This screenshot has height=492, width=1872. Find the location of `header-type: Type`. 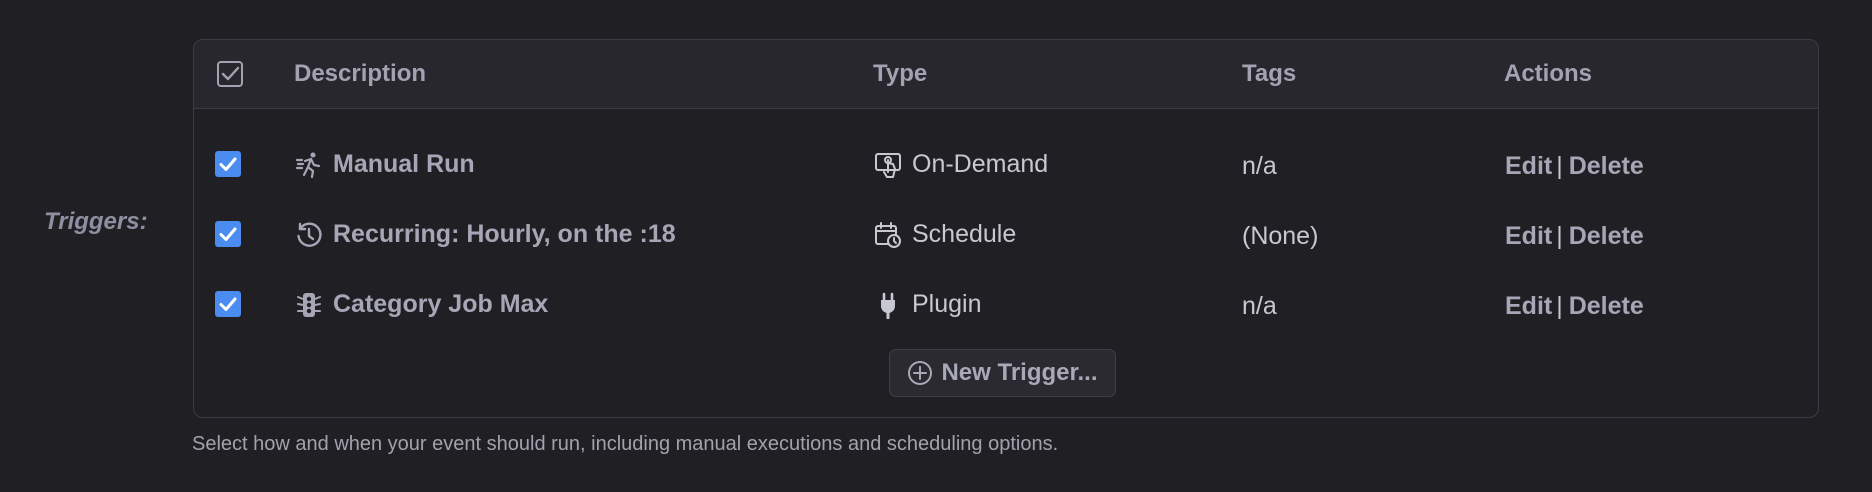

header-type: Type is located at coordinates (900, 73).